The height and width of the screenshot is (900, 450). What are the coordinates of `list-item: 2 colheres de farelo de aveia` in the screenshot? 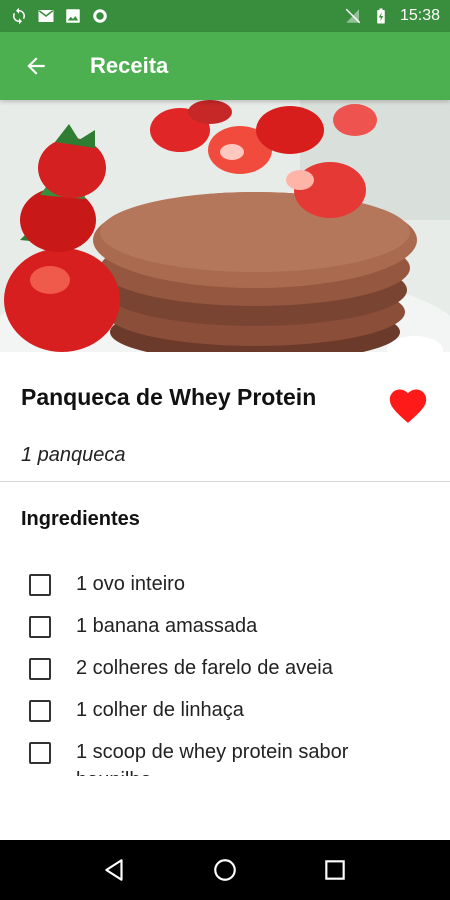 It's located at (225, 664).